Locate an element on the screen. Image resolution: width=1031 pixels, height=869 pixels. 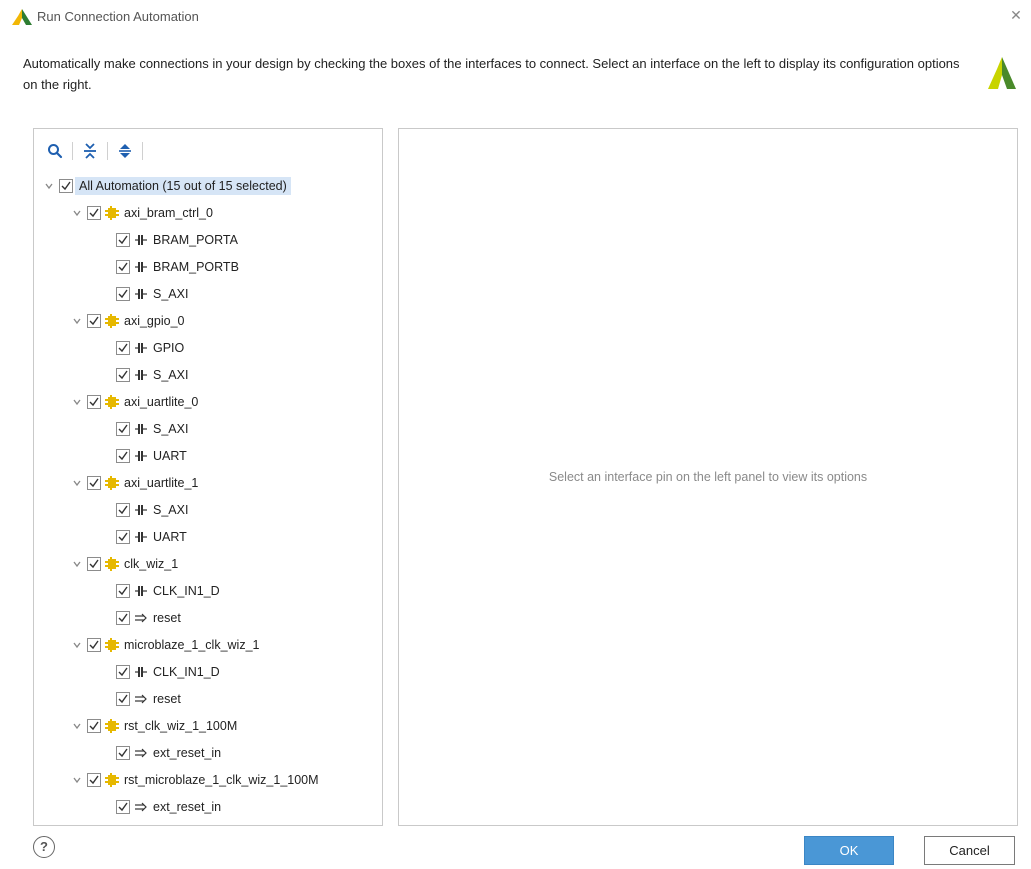
help-button: ? is located at coordinates (44, 847).